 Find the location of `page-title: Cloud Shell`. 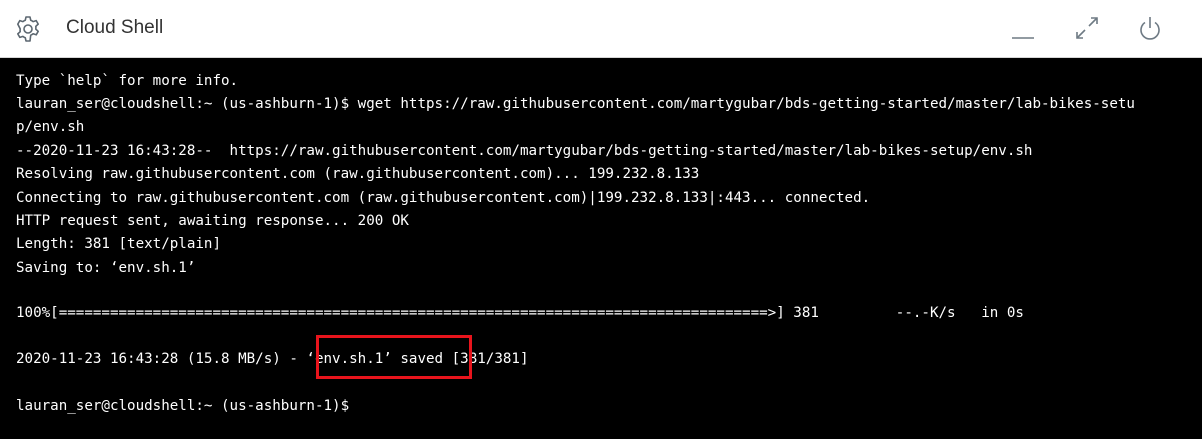

page-title: Cloud Shell is located at coordinates (115, 27).